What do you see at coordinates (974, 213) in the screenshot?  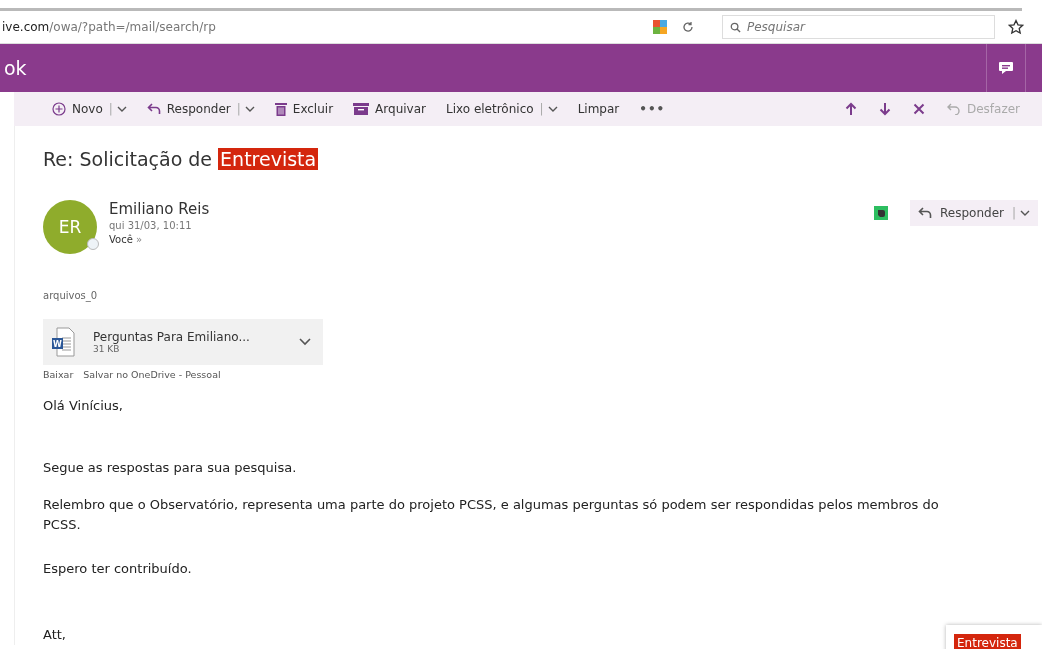 I see `reply-button: Responder |` at bounding box center [974, 213].